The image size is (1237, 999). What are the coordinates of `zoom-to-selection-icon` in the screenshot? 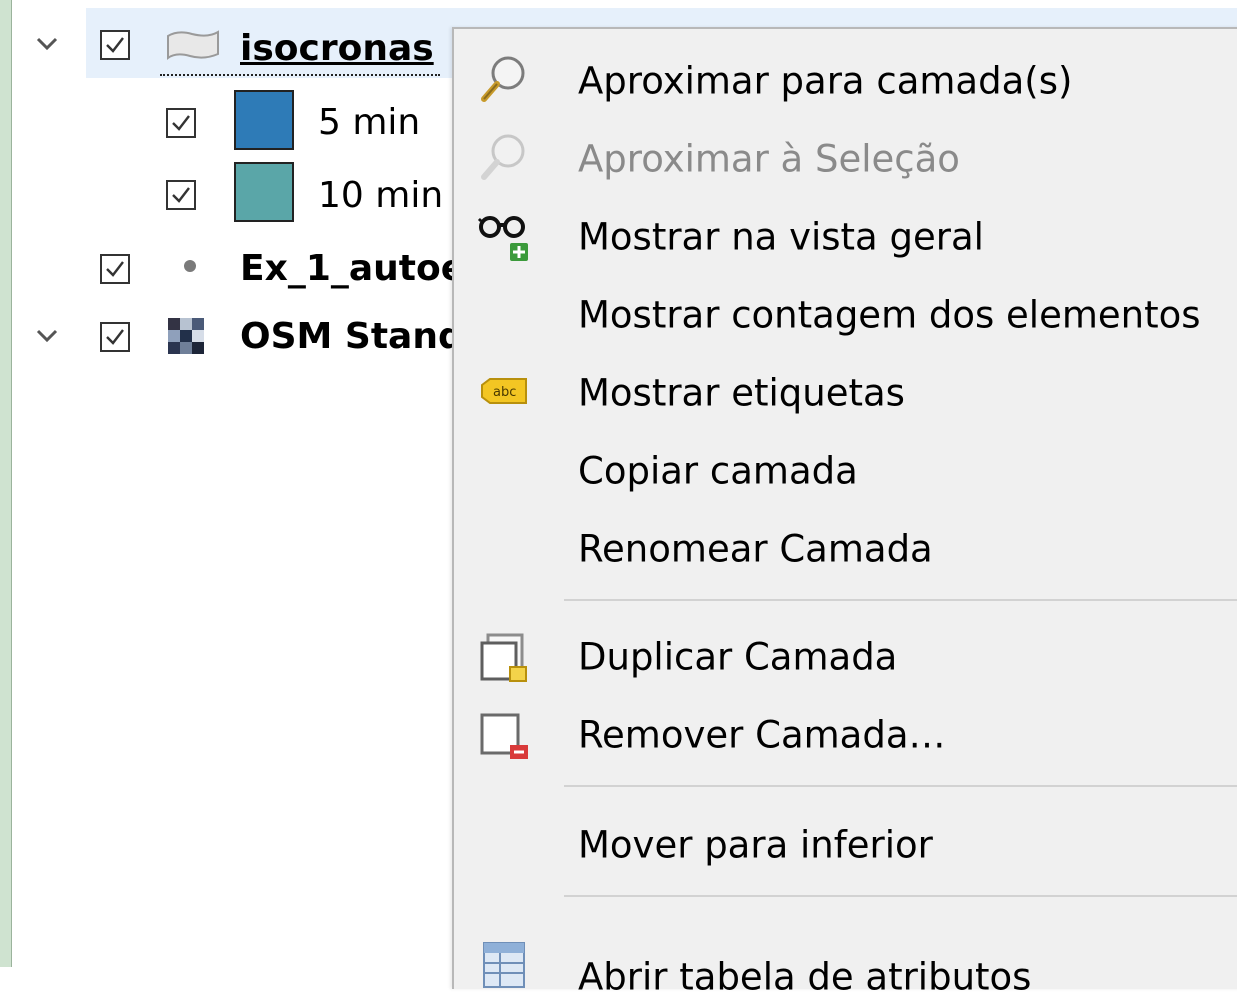 It's located at (503, 157).